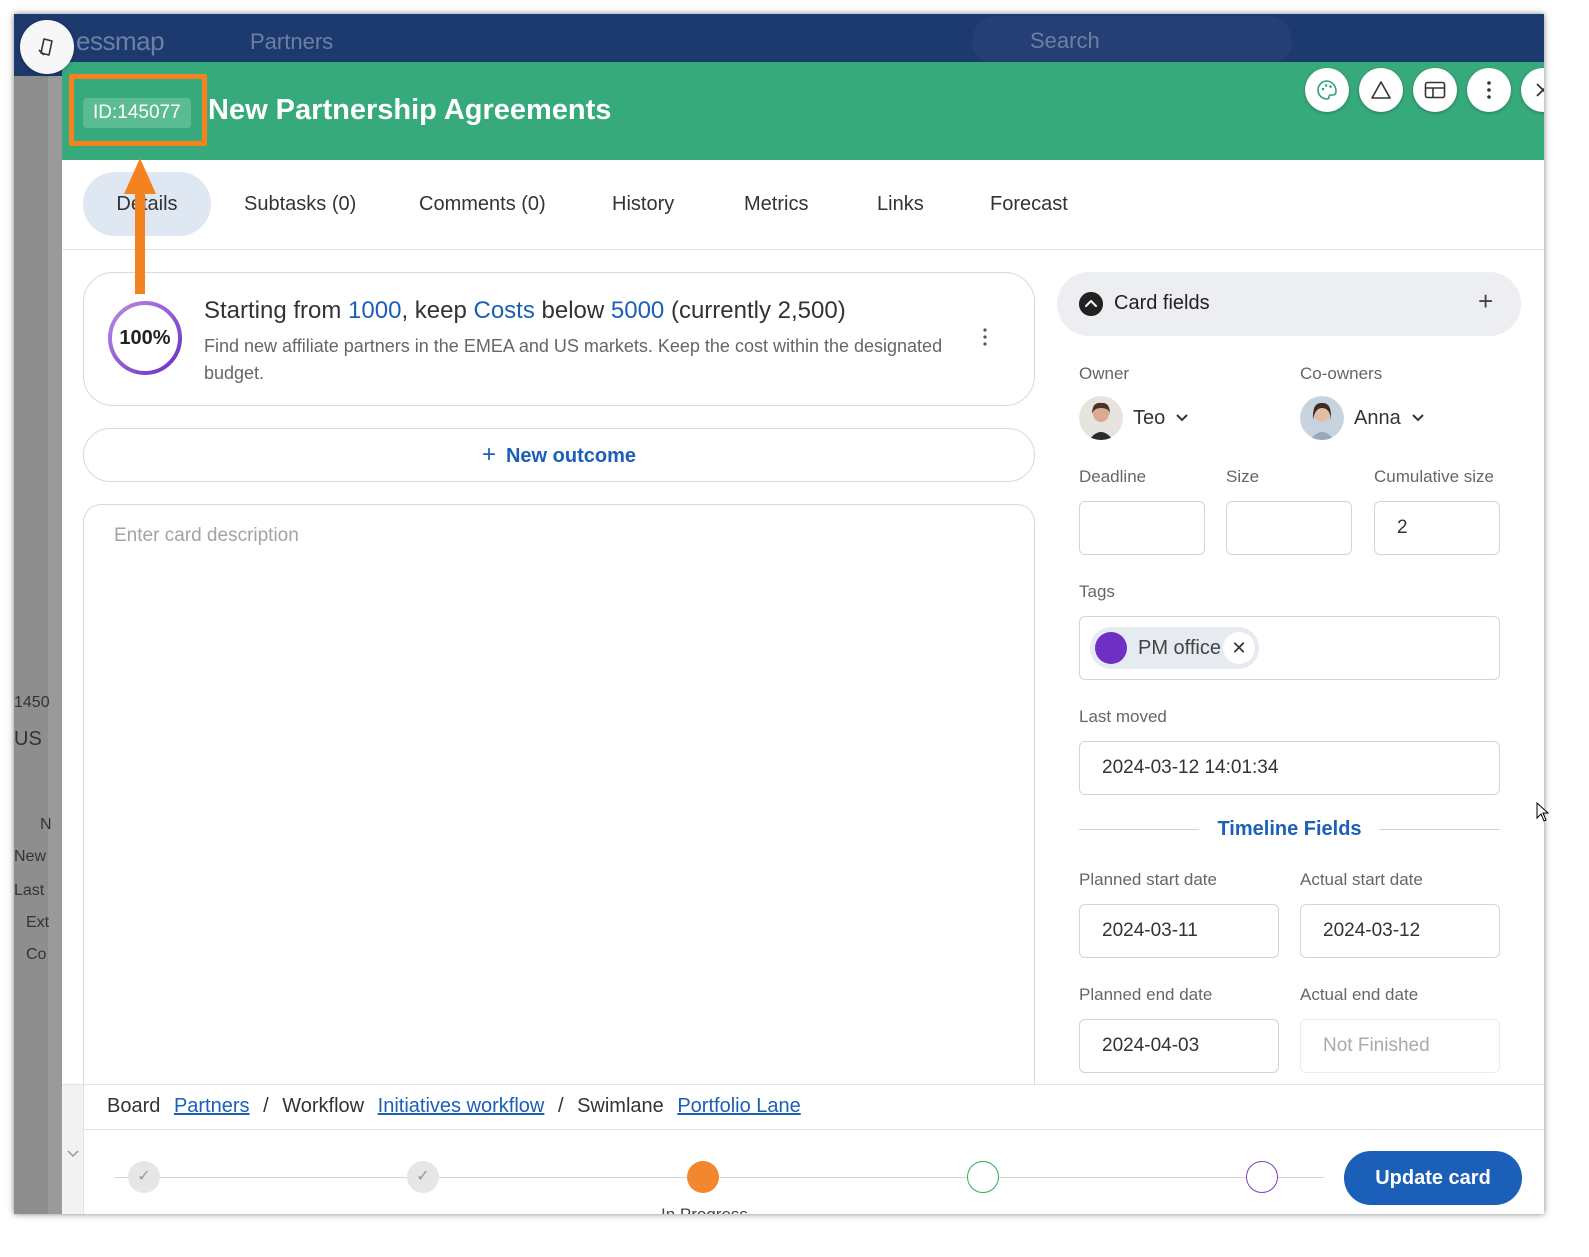 Image resolution: width=1589 pixels, height=1257 pixels. What do you see at coordinates (1243, 476) in the screenshot?
I see `size-label: Size` at bounding box center [1243, 476].